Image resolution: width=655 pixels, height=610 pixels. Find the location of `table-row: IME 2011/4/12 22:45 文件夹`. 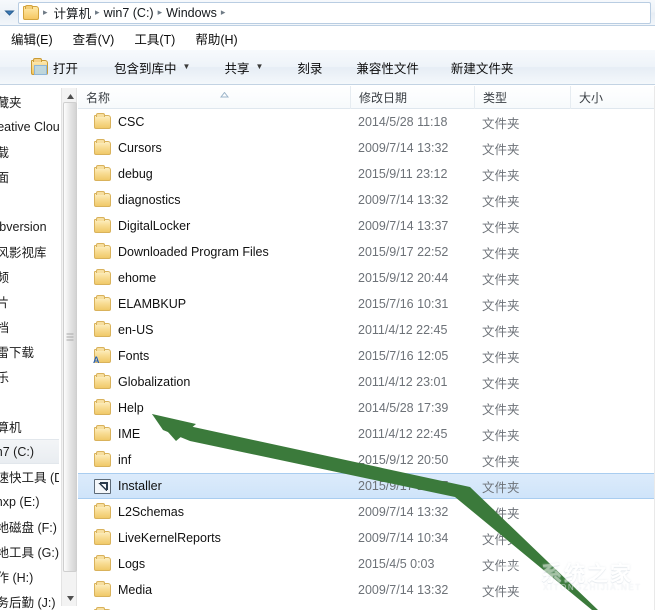

table-row: IME 2011/4/12 22:45 文件夹 is located at coordinates (366, 434).